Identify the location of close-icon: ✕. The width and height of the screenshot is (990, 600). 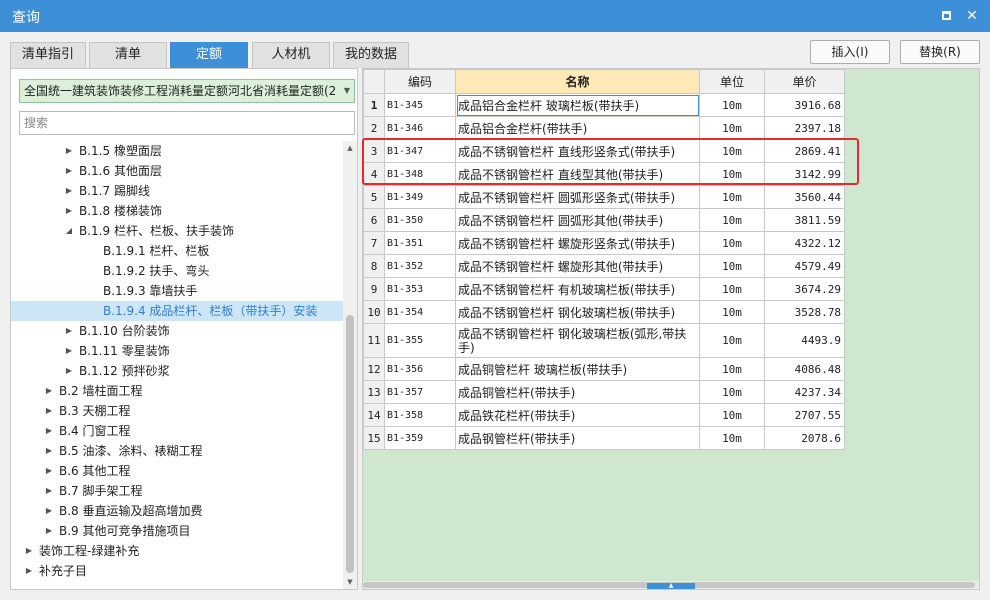
(972, 16).